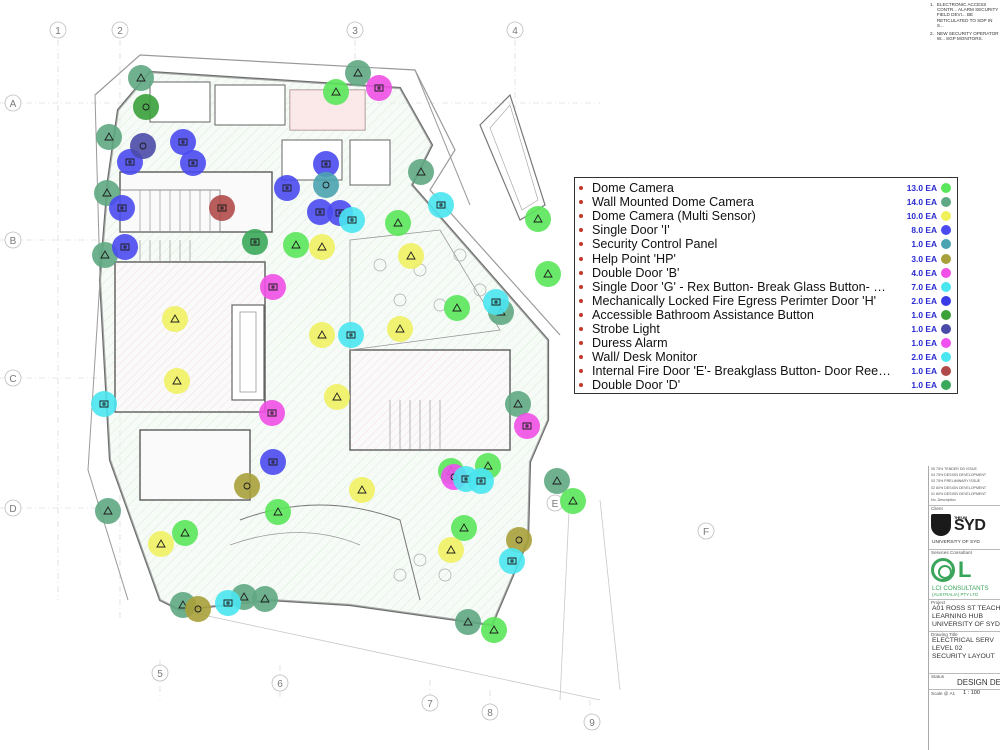  I want to click on consultant-logo: L, so click(964, 570).